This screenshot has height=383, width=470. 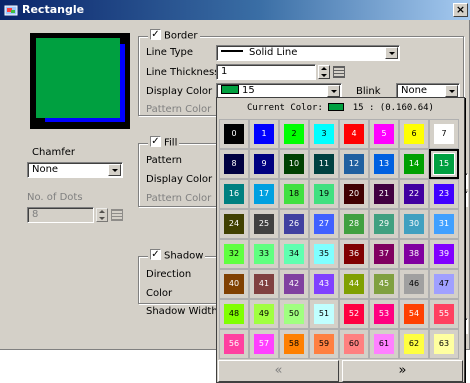 I want to click on color-cell-33: 33, so click(x=264, y=254).